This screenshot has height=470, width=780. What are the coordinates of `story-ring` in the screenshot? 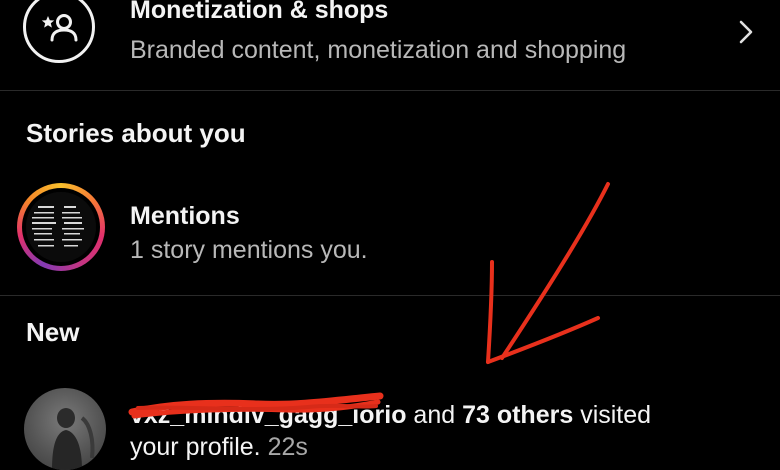 It's located at (61, 227).